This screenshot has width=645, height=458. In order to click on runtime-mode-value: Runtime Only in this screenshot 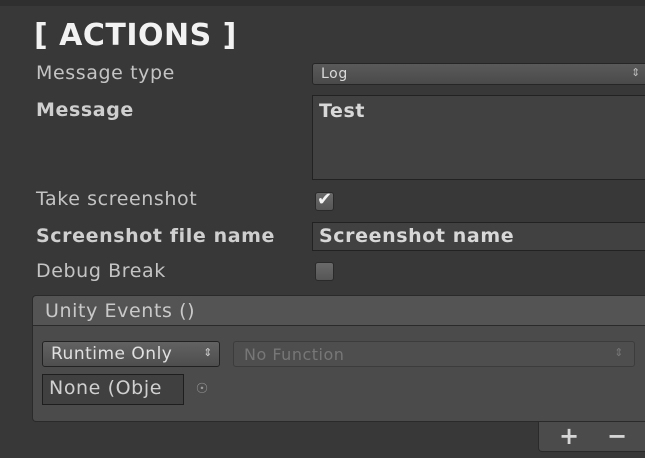, I will do `click(112, 354)`.